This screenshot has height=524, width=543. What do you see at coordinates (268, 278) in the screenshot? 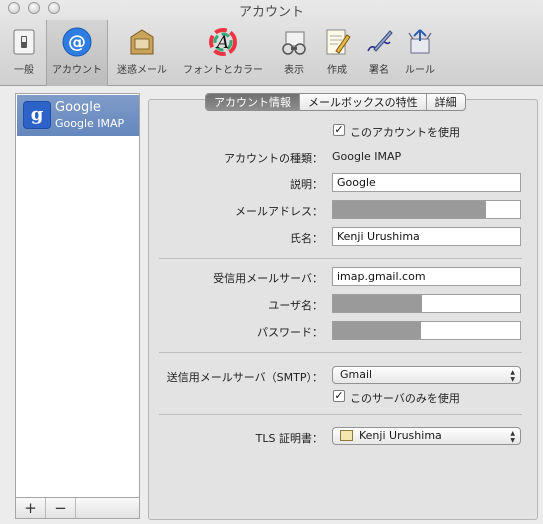
I see `incoming-server-label: 受信用メールサーバ：` at bounding box center [268, 278].